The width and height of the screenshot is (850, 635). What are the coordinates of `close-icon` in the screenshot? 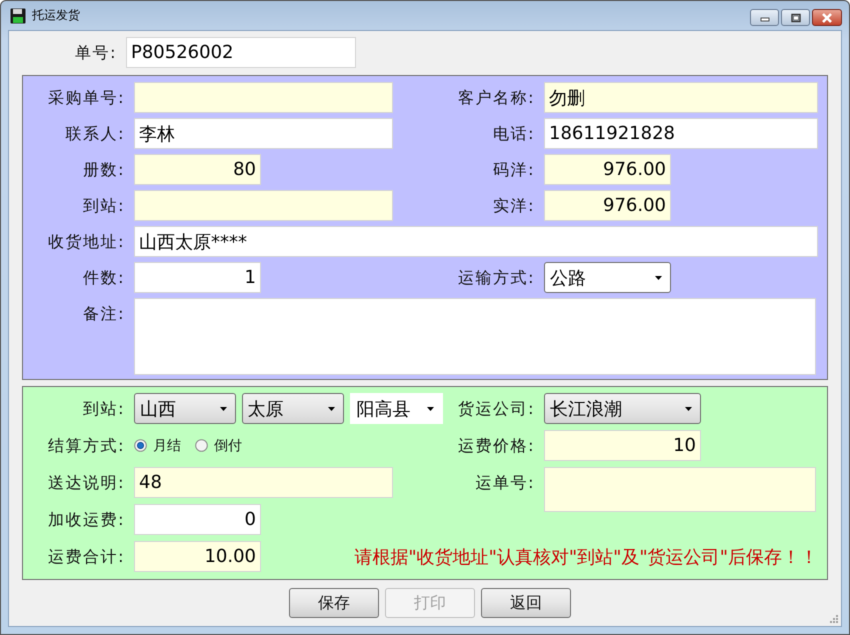 It's located at (827, 17).